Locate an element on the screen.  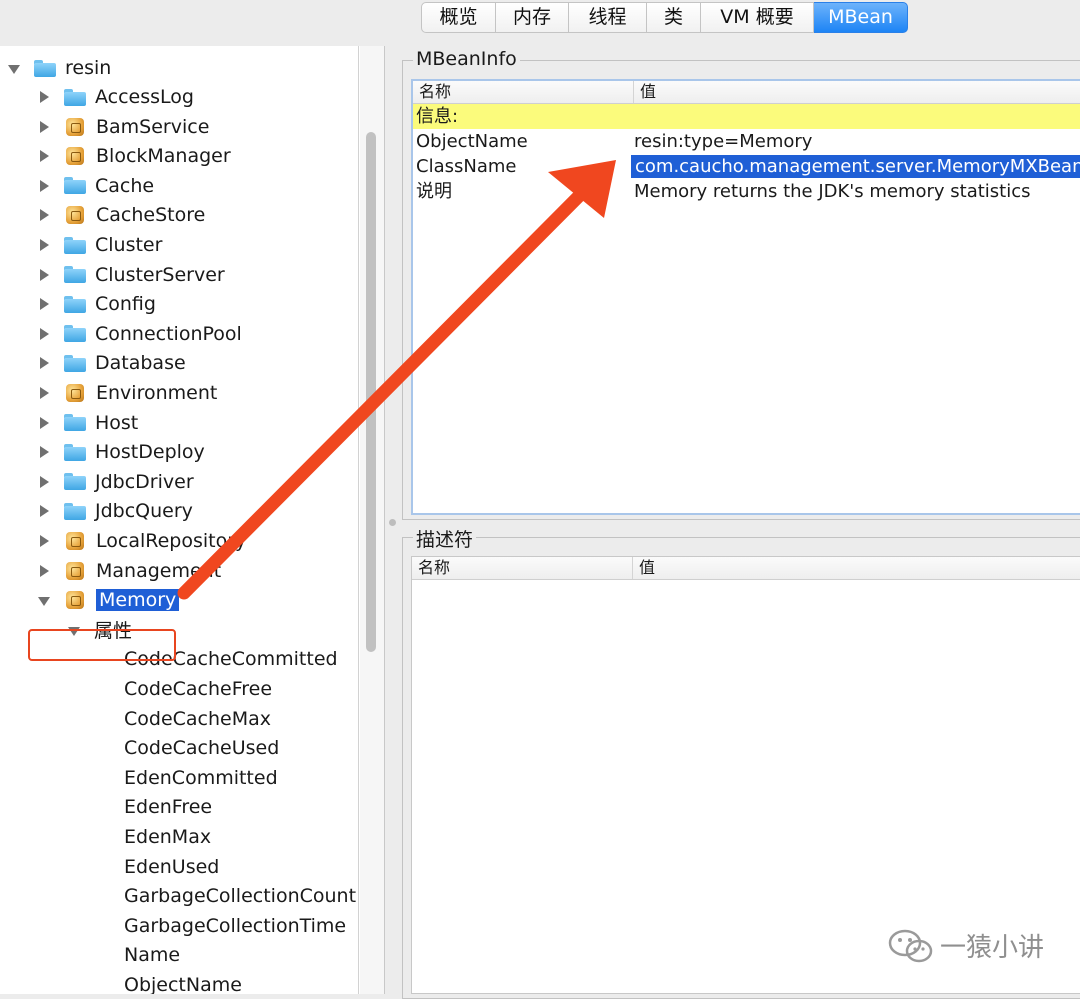
row-name: ObjectName is located at coordinates (472, 141).